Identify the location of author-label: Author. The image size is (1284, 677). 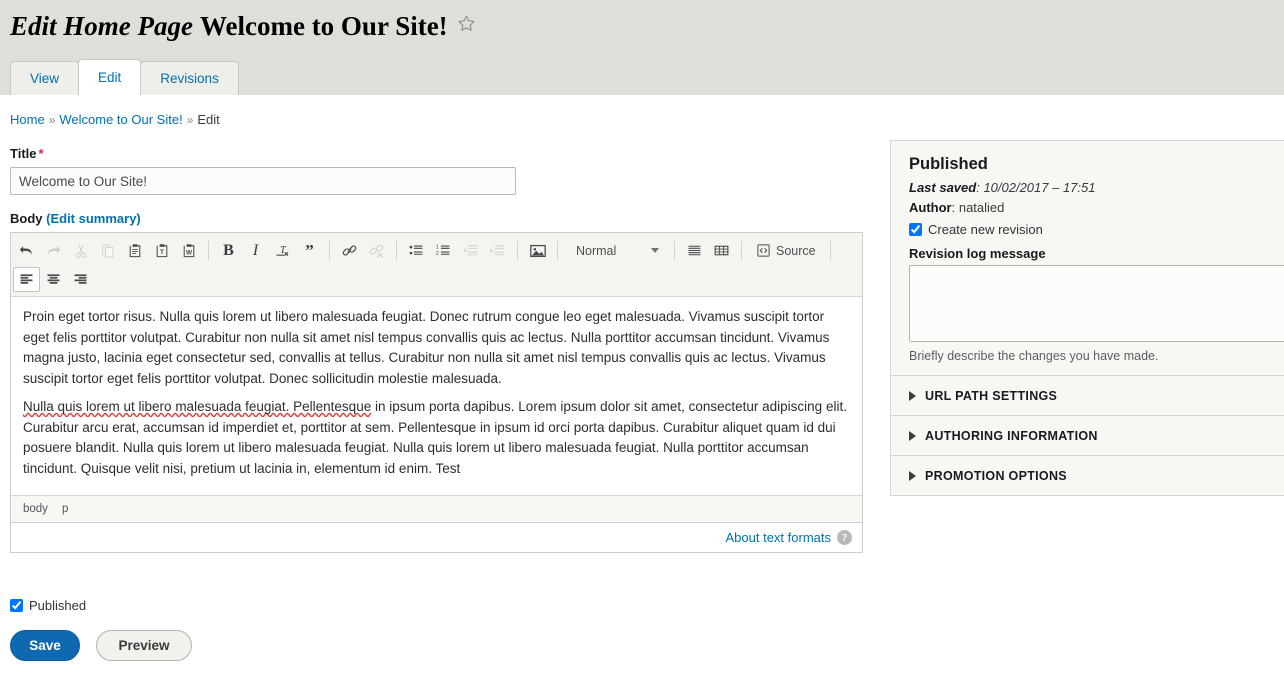
(930, 207).